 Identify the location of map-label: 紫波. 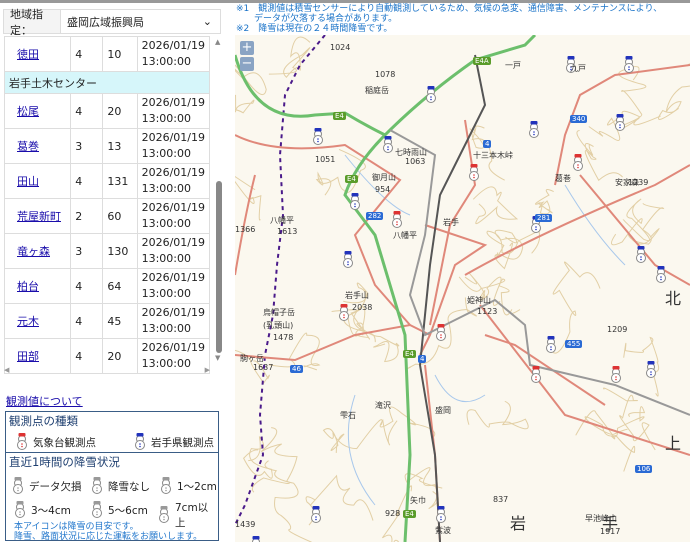
(443, 530).